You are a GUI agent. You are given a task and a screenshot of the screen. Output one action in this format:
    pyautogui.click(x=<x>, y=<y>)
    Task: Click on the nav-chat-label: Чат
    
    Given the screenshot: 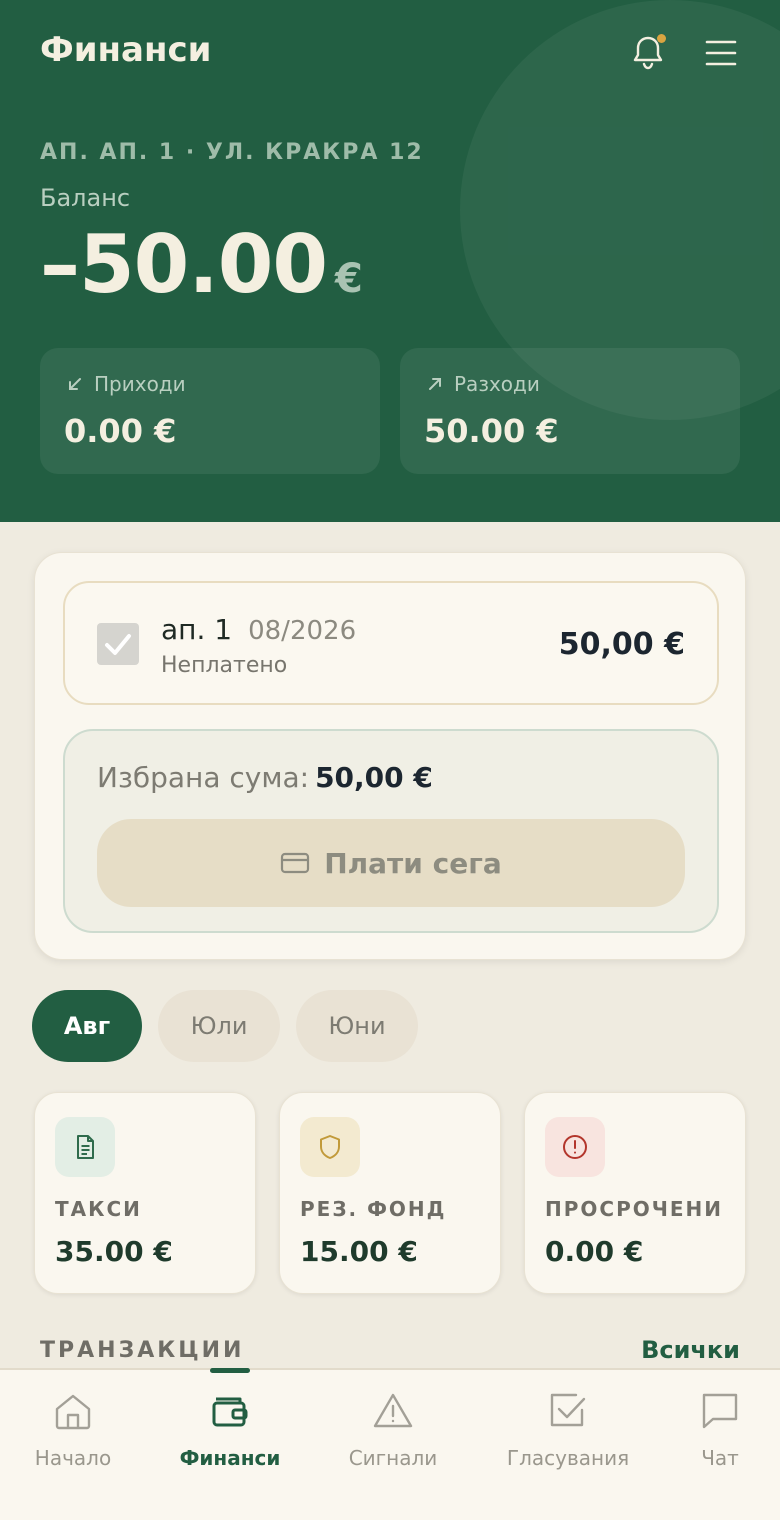 What is the action you would take?
    pyautogui.click(x=720, y=1458)
    